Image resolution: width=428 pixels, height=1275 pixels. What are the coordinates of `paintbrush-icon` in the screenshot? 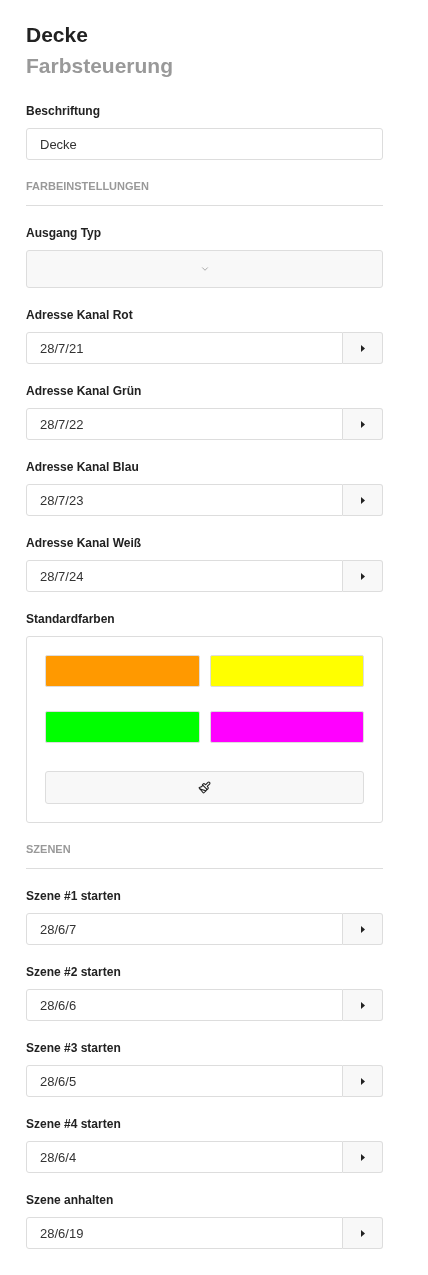 It's located at (204, 787).